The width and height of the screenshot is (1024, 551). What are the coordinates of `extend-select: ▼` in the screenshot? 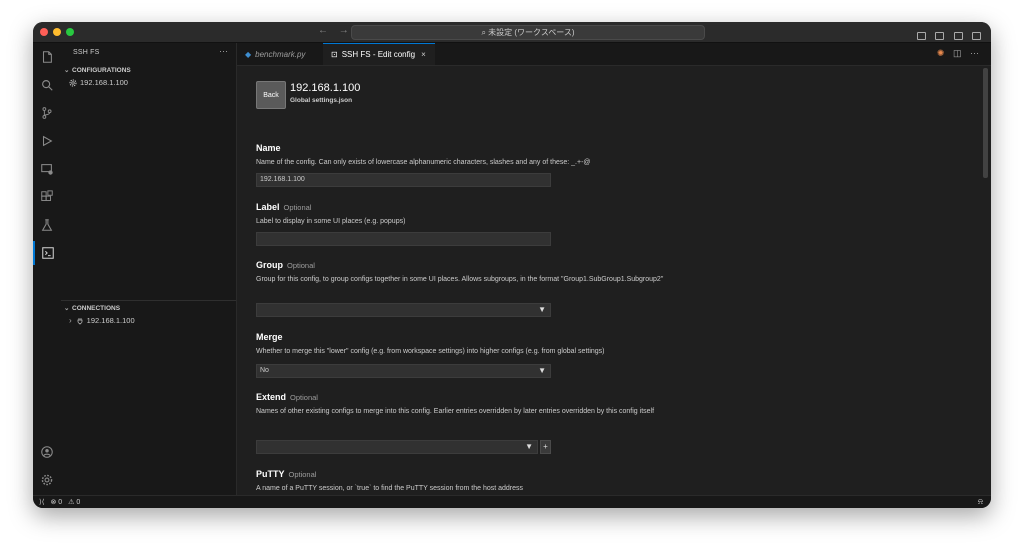 It's located at (397, 447).